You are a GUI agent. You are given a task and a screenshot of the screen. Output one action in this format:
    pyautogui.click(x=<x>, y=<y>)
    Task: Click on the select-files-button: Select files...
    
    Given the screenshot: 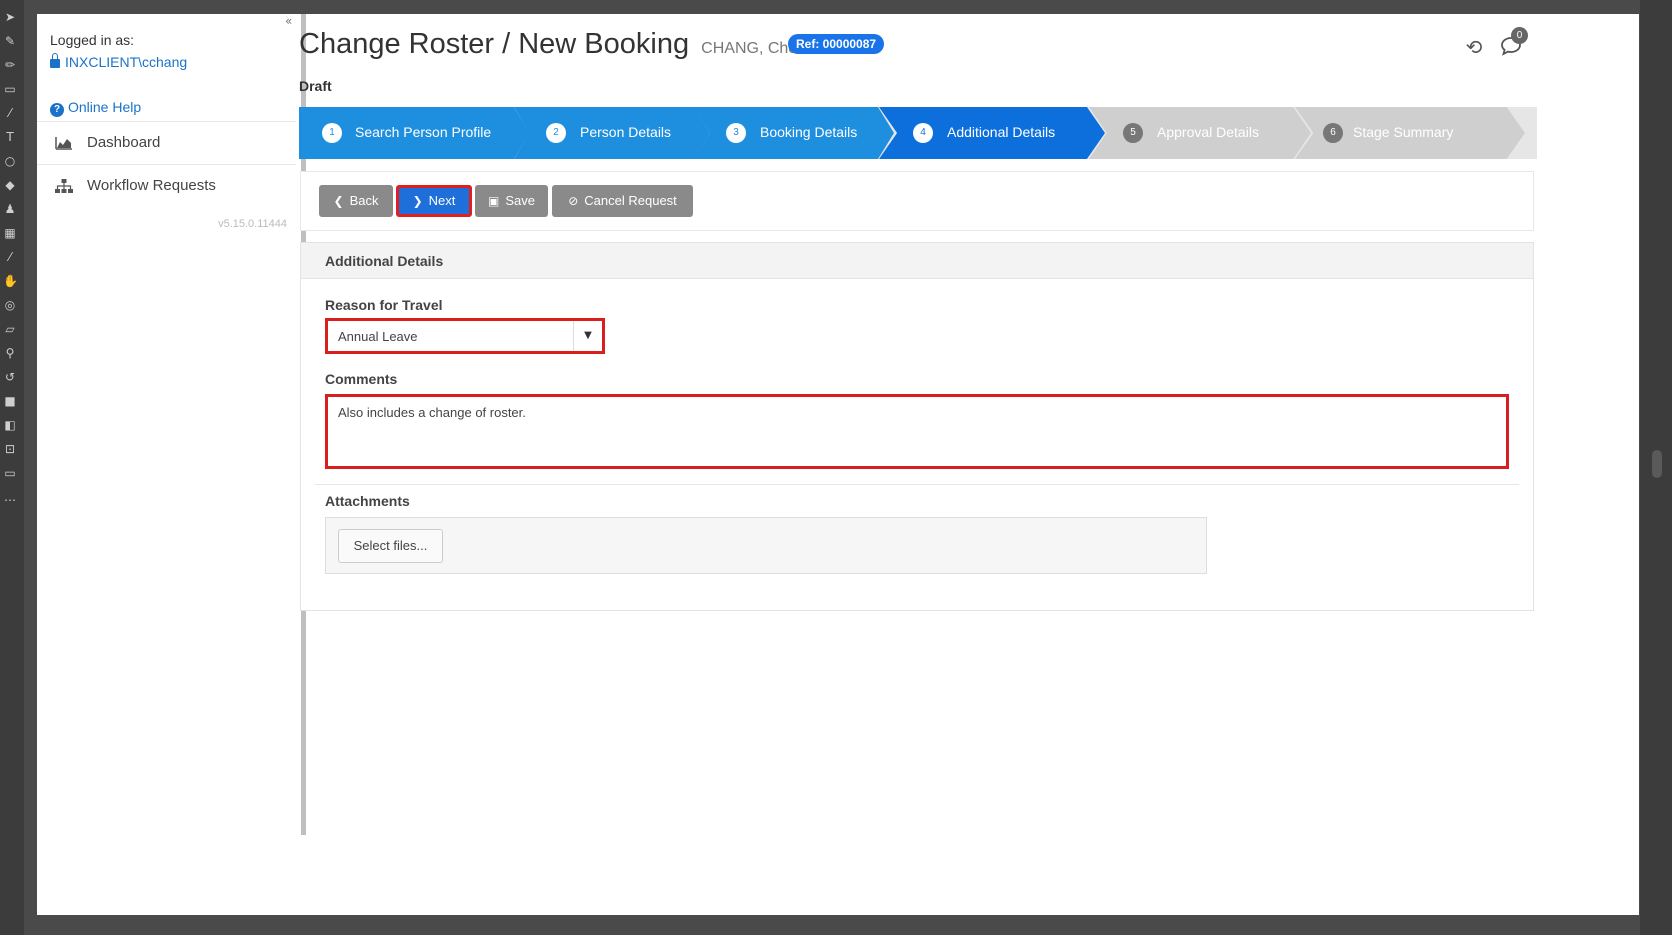 What is the action you would take?
    pyautogui.click(x=390, y=546)
    